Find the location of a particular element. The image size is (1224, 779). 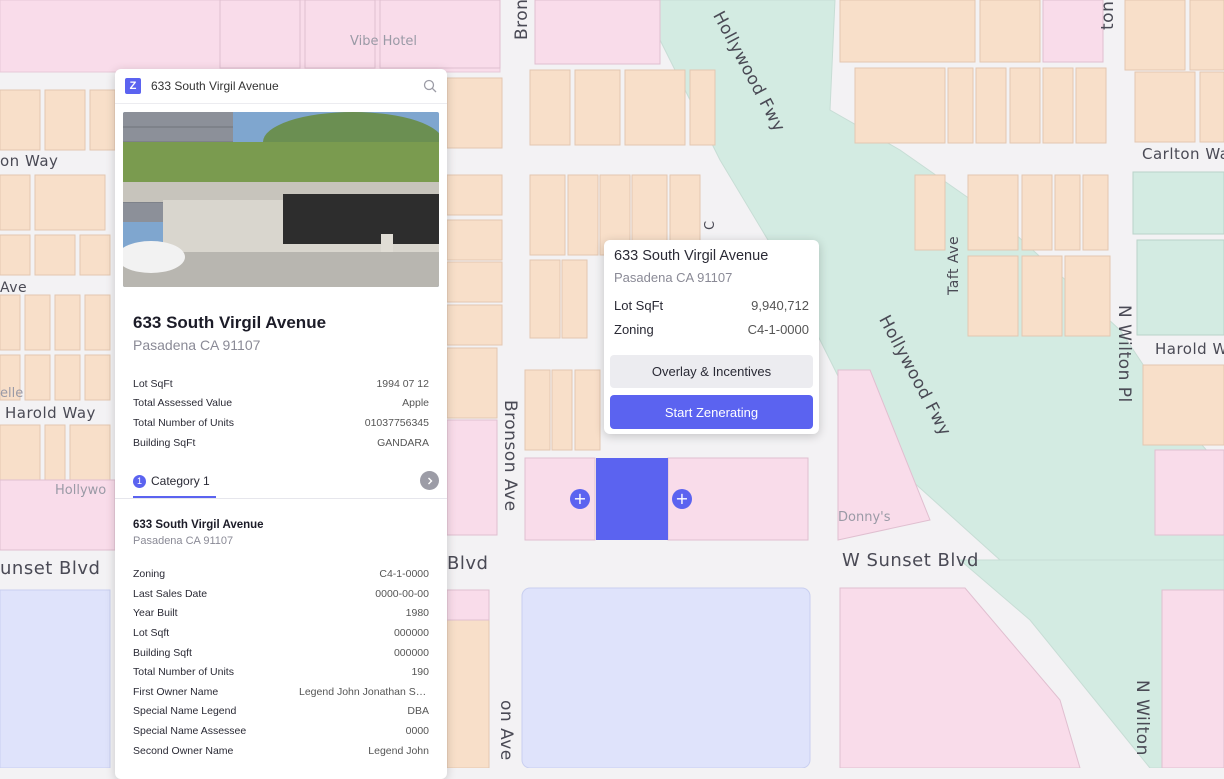

row-value: 1994 07 12 is located at coordinates (402, 383).